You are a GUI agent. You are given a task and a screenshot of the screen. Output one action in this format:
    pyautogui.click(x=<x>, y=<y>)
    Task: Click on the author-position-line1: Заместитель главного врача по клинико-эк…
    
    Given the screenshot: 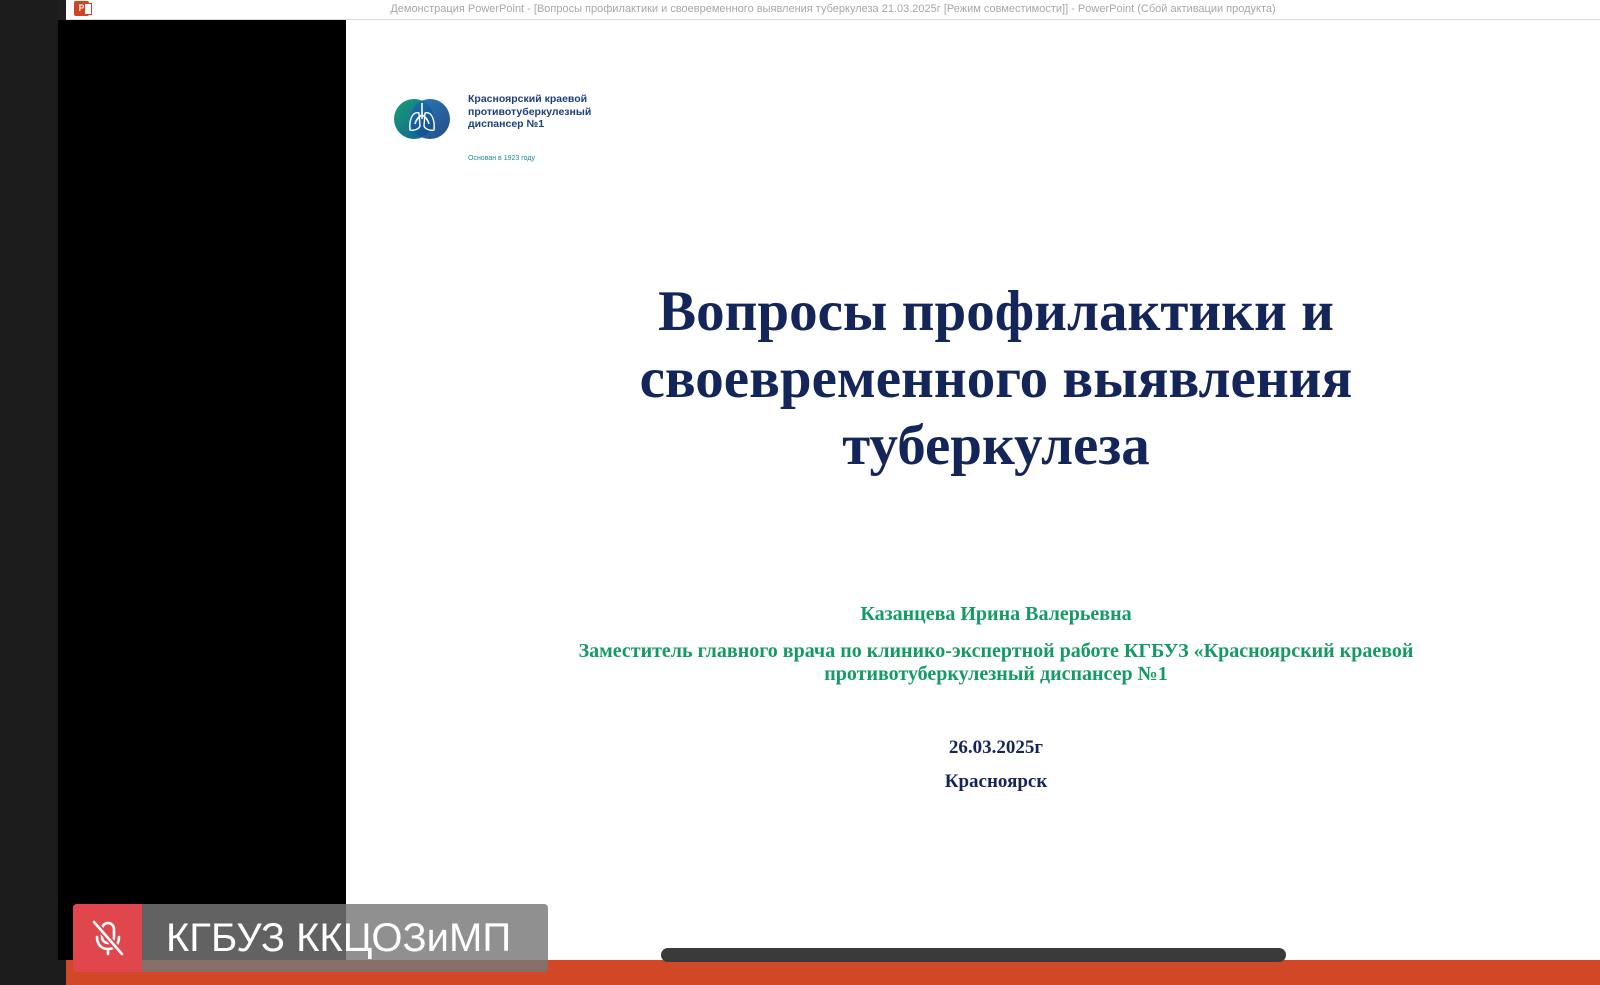 What is the action you would take?
    pyautogui.click(x=996, y=651)
    